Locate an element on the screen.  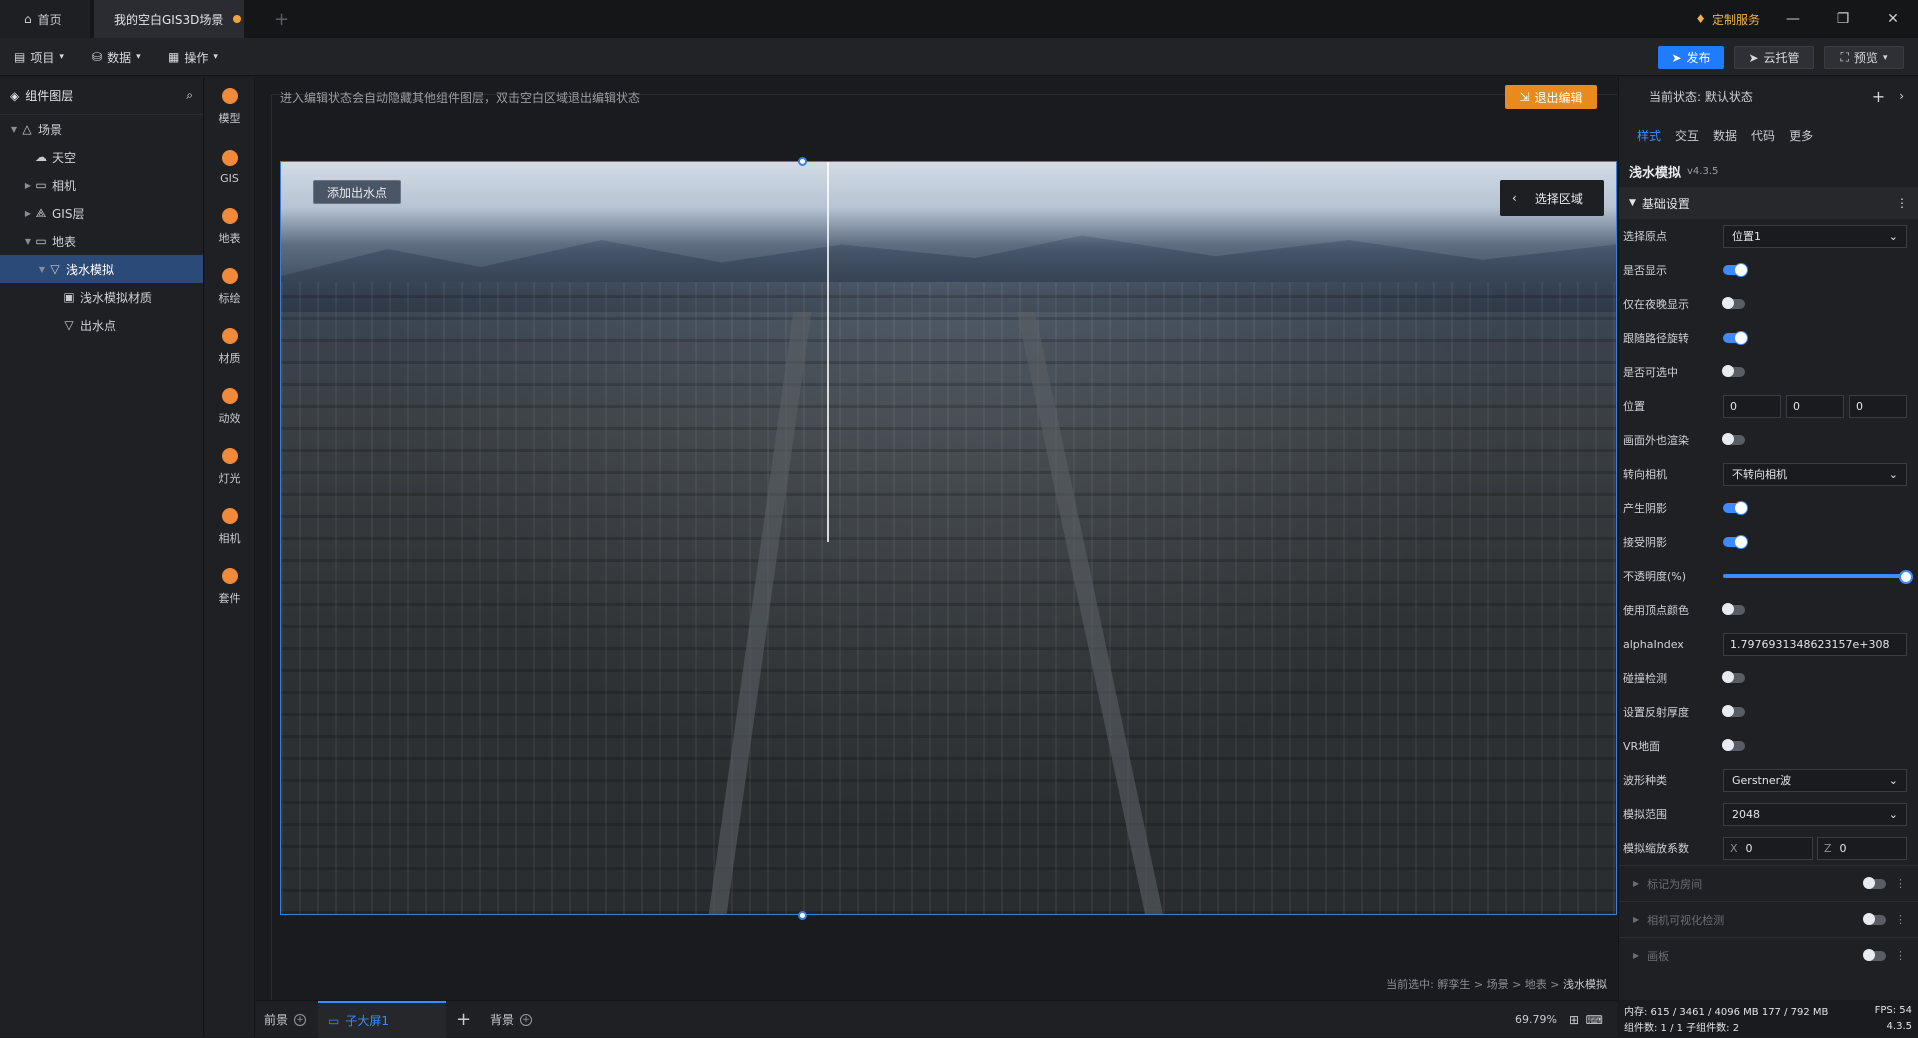
close-button: ✕ is located at coordinates (1893, 19).